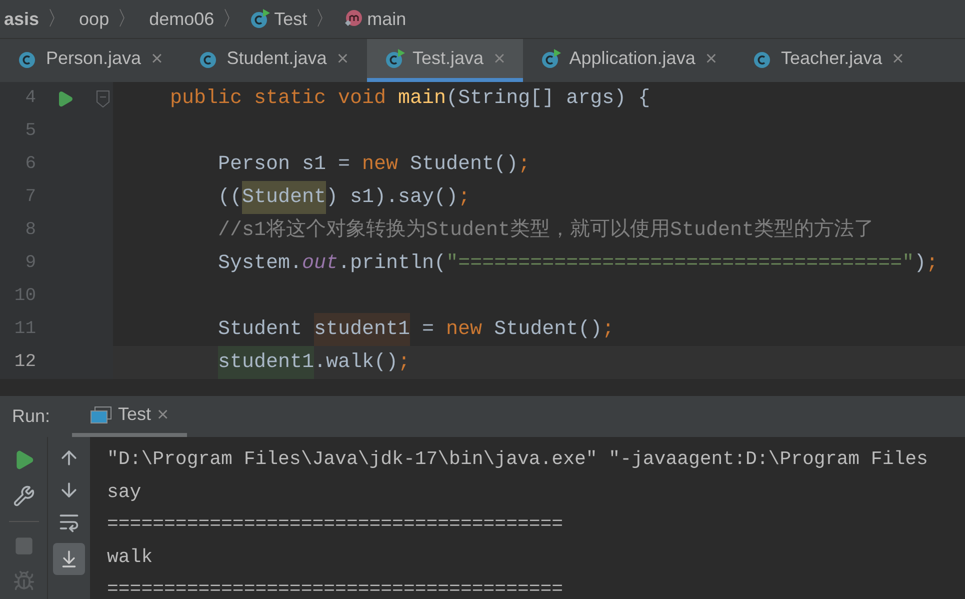 This screenshot has height=599, width=965. Describe the element at coordinates (828, 60) in the screenshot. I see `file-tab: Teacher.java ×` at that location.